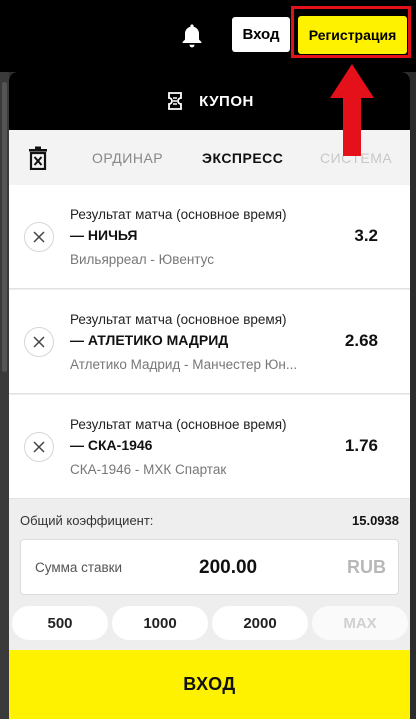  Describe the element at coordinates (226, 101) in the screenshot. I see `coupon-title: КУПОН` at that location.